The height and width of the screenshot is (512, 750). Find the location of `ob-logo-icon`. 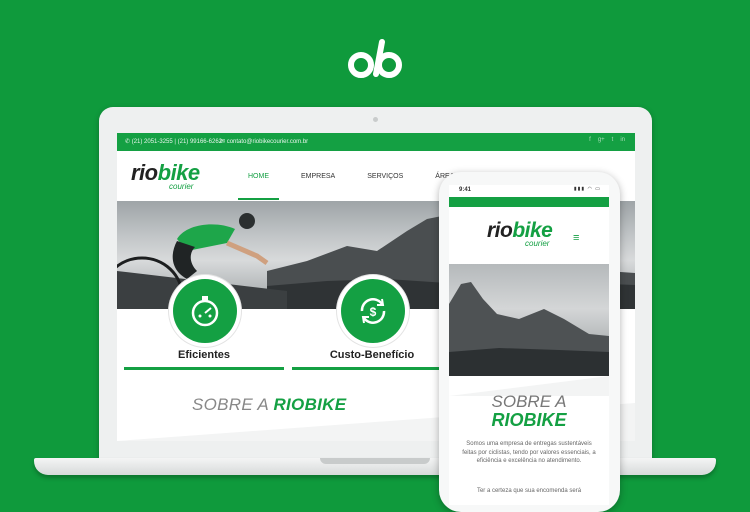

ob-logo-icon is located at coordinates (376, 59).